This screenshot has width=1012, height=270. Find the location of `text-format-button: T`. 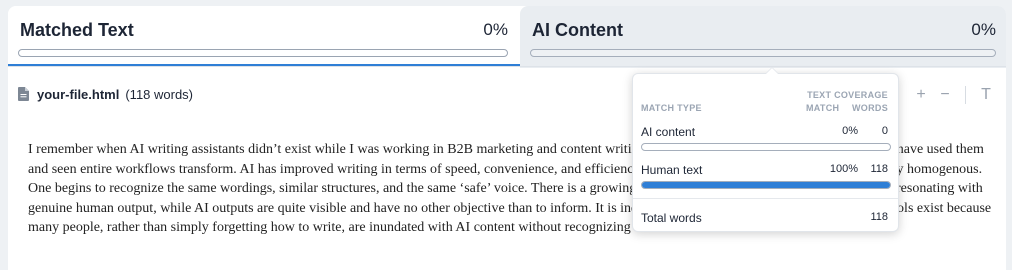

text-format-button: T is located at coordinates (986, 95).